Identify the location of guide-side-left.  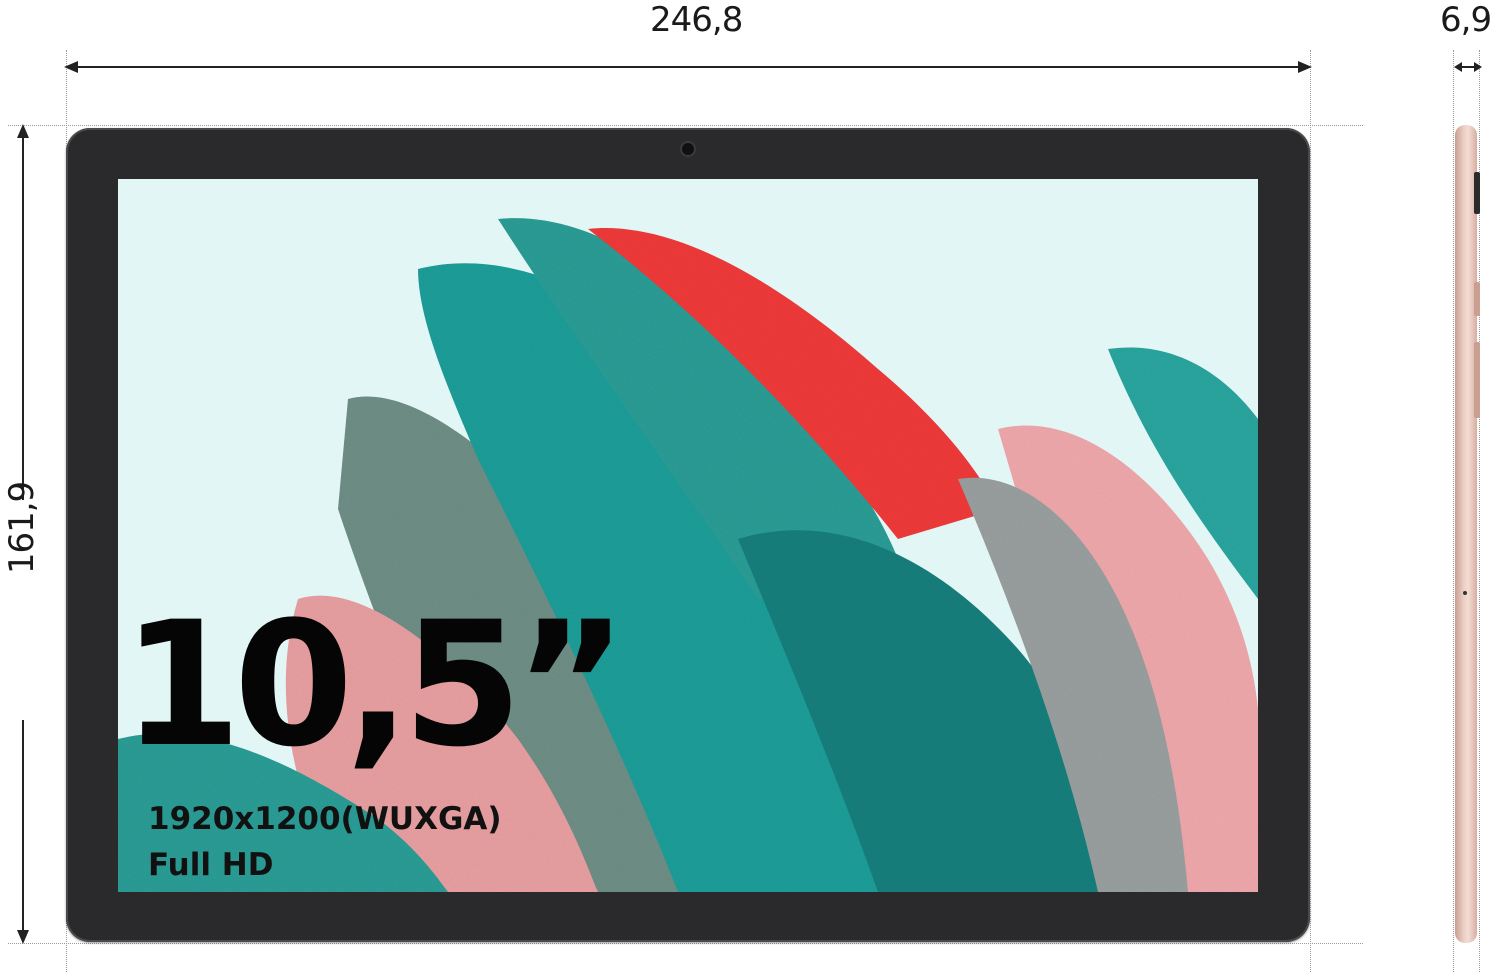
(1453, 511).